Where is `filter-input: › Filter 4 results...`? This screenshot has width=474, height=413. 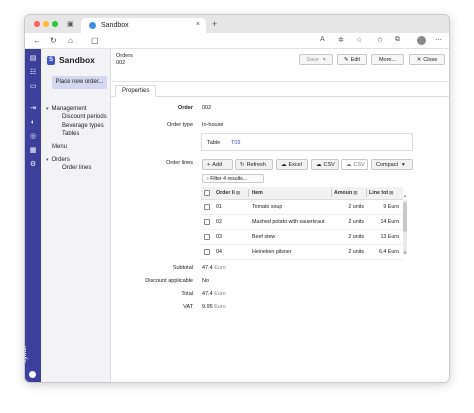
filter-input: › Filter 4 results... is located at coordinates (233, 178).